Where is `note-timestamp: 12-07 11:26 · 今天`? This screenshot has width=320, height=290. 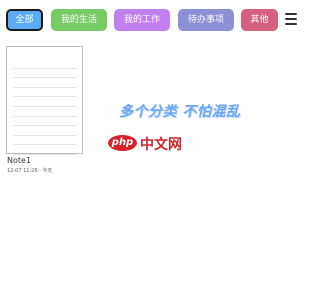 note-timestamp: 12-07 11:26 · 今天 is located at coordinates (30, 171).